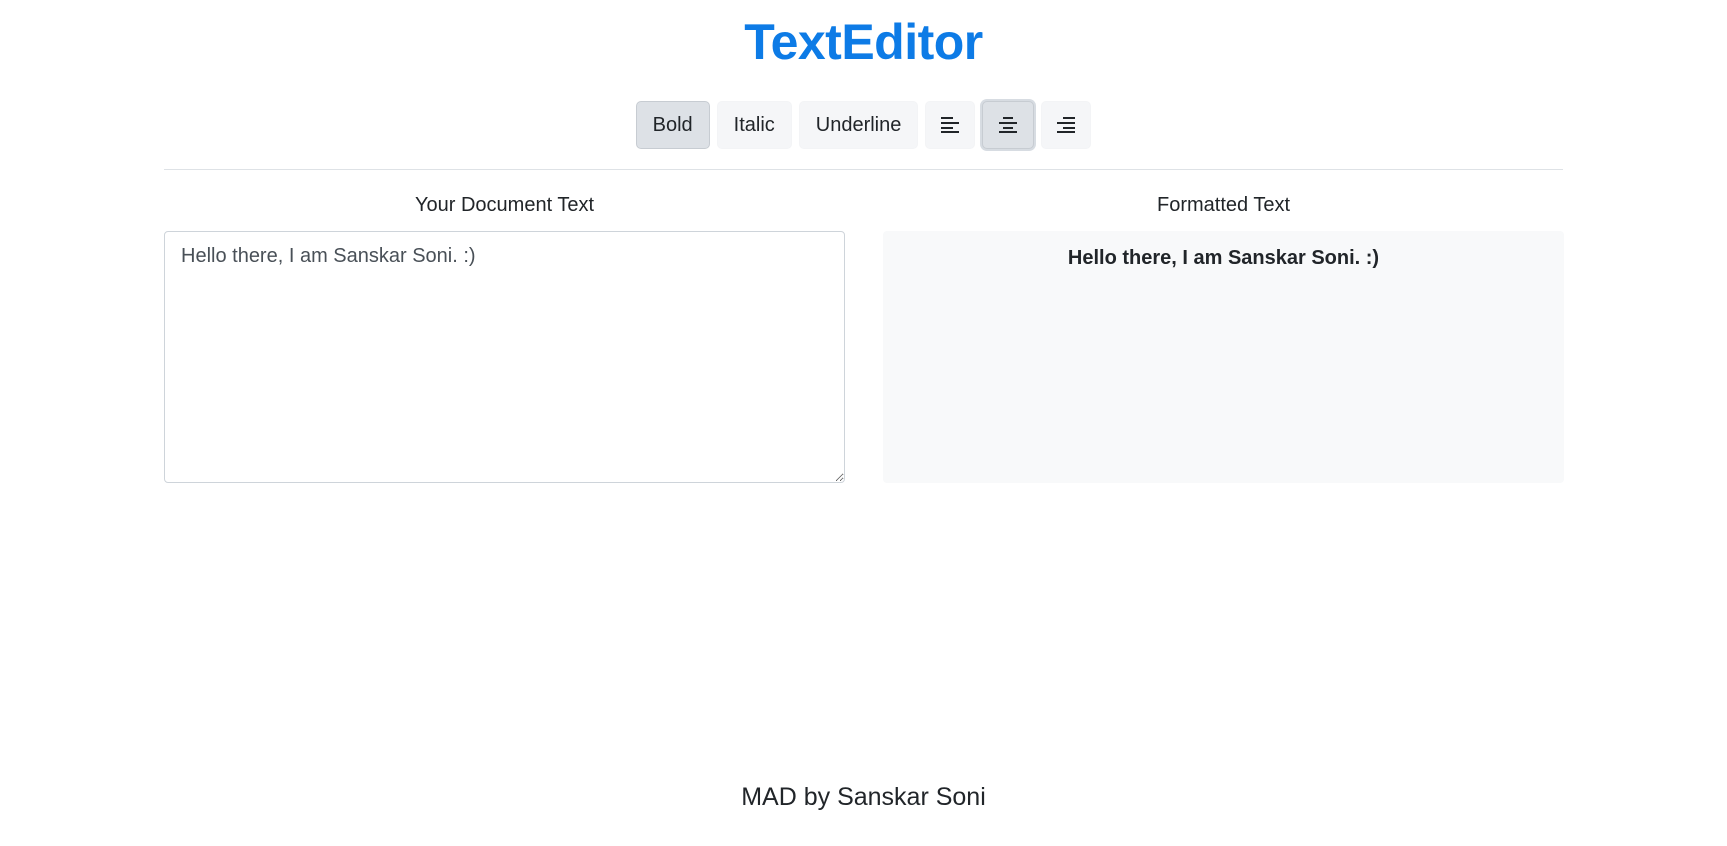 The height and width of the screenshot is (846, 1727). What do you see at coordinates (1223, 258) in the screenshot?
I see `formatted-text: Hello there, I am Sanskar Soni. :)` at bounding box center [1223, 258].